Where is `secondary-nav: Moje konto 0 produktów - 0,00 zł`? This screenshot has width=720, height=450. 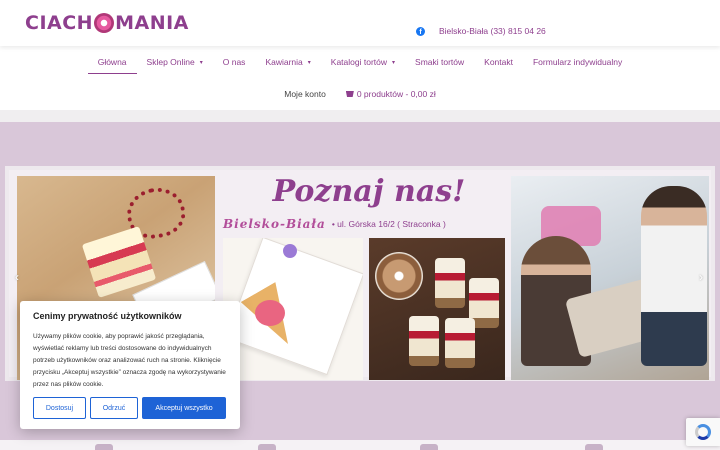
secondary-nav: Moje konto 0 produktów - 0,00 zł is located at coordinates (360, 94).